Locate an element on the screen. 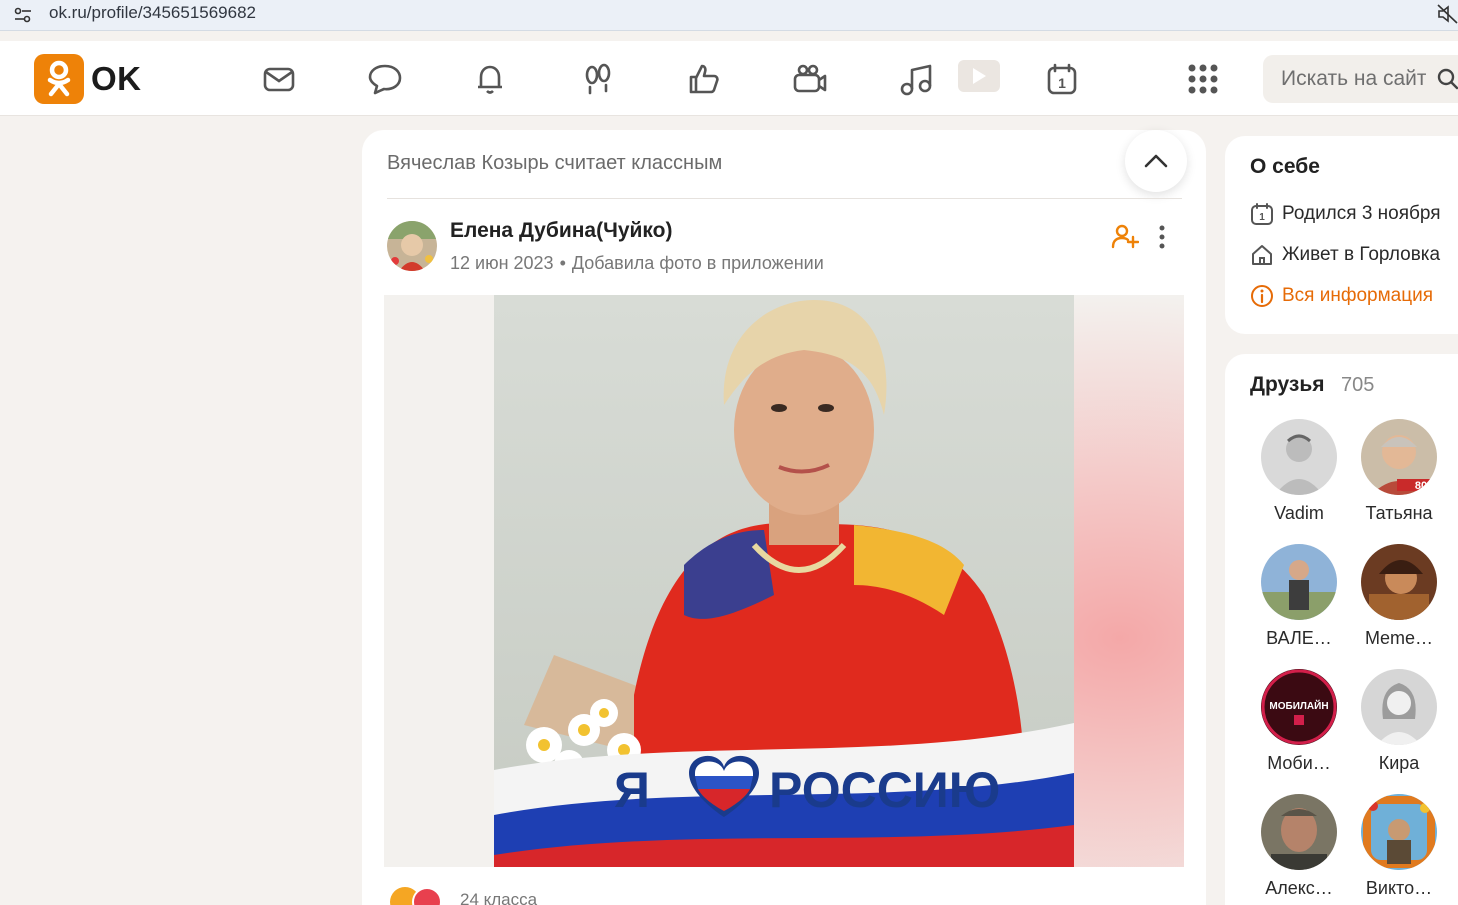 The height and width of the screenshot is (905, 1458). friend-name: Кира is located at coordinates (1399, 763).